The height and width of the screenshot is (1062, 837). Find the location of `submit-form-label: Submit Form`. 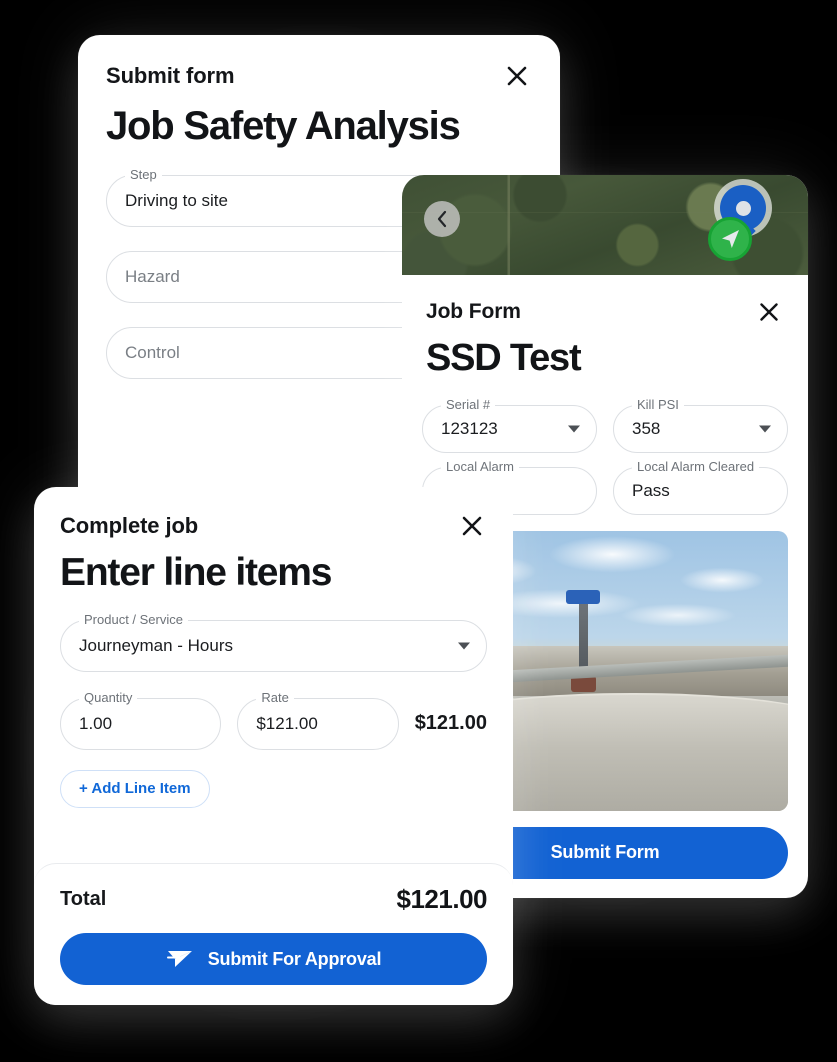

submit-form-label: Submit Form is located at coordinates (605, 852).